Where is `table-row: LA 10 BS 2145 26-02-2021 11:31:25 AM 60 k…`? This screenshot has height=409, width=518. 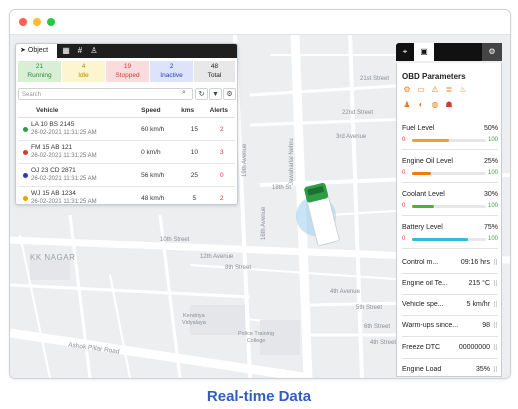 table-row: LA 10 BS 2145 26-02-2021 11:31:25 AM 60 k… is located at coordinates (126, 129).